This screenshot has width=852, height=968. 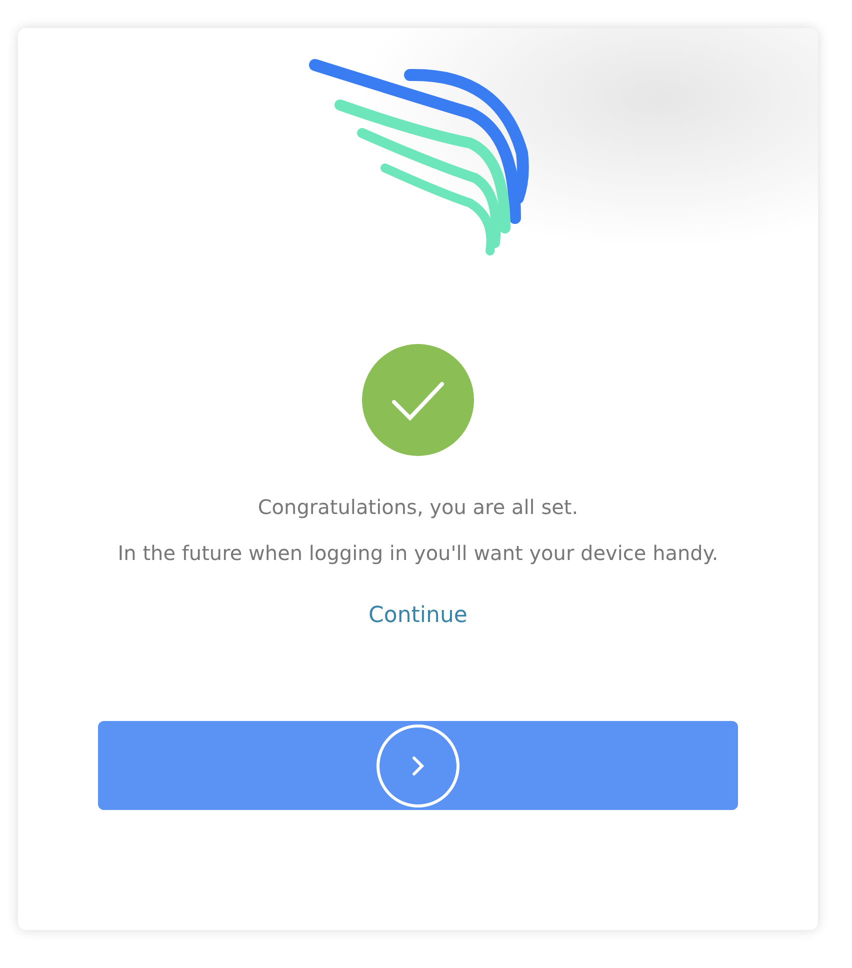 I want to click on checkmark-icon, so click(x=418, y=400).